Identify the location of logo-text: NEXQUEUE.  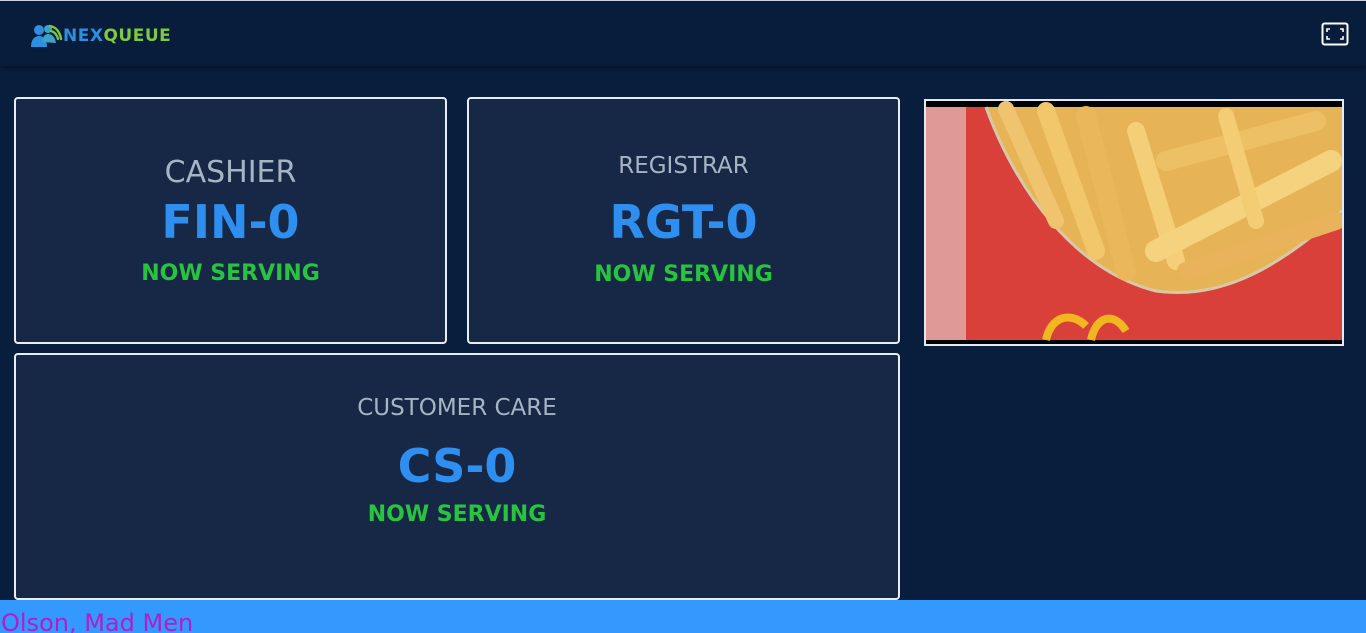
(117, 36).